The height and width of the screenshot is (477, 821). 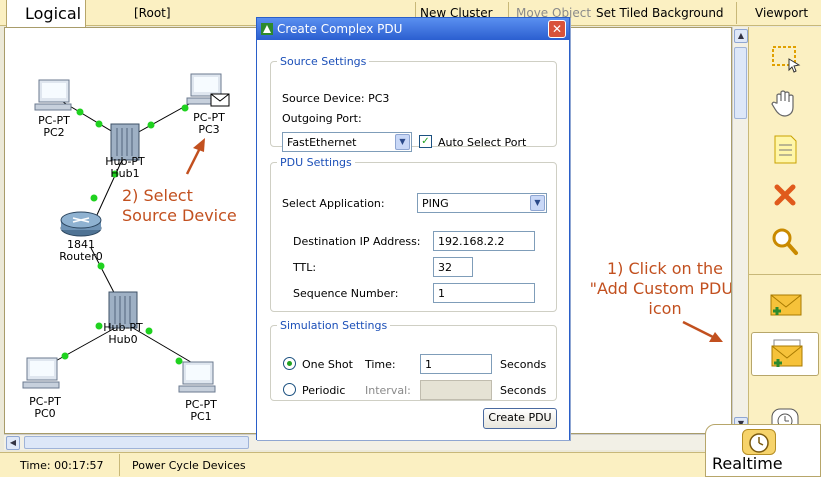 I want to click on source-device-label: Source Device: PC3, so click(x=336, y=98).